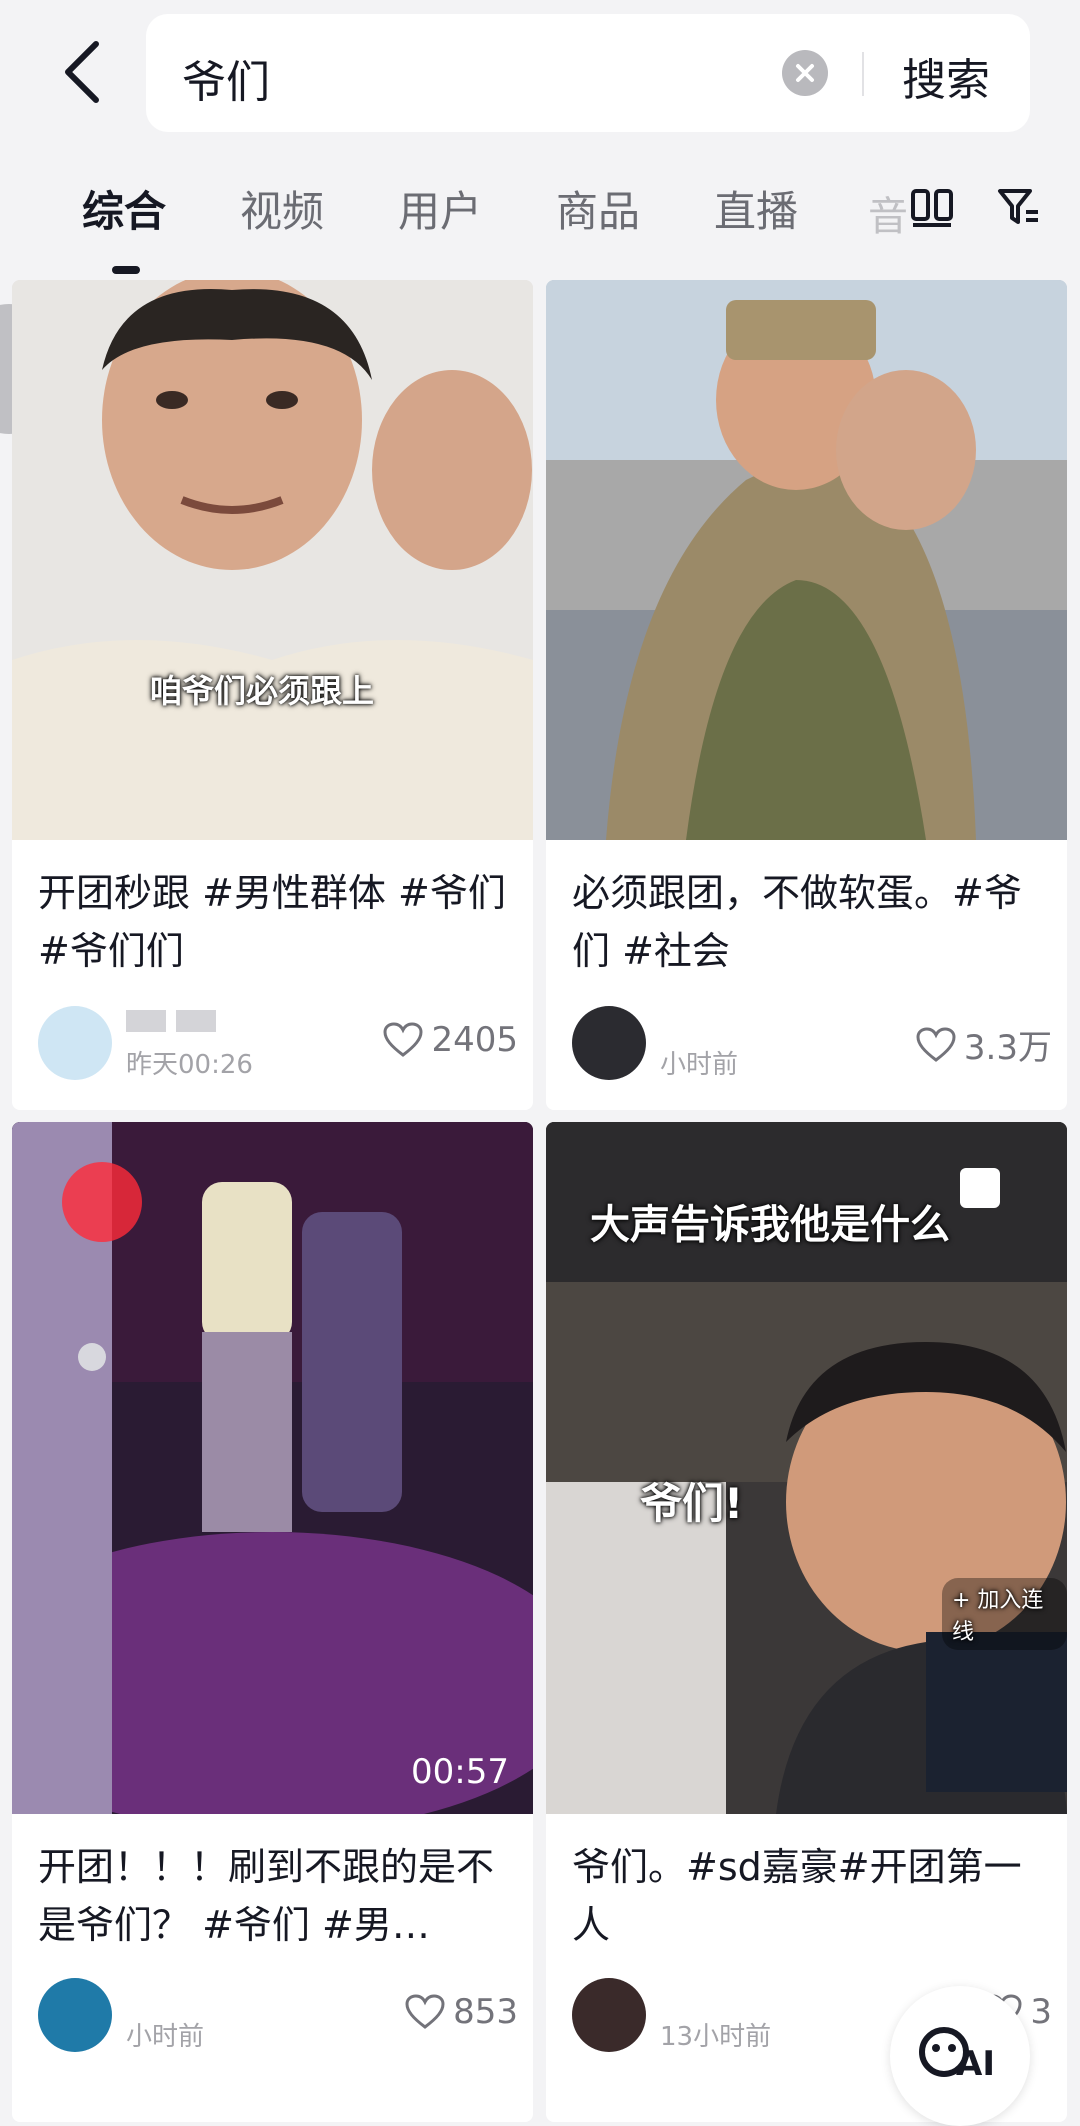 This screenshot has width=1080, height=2126. I want to click on search-header: 爷们 搜索, so click(540, 75).